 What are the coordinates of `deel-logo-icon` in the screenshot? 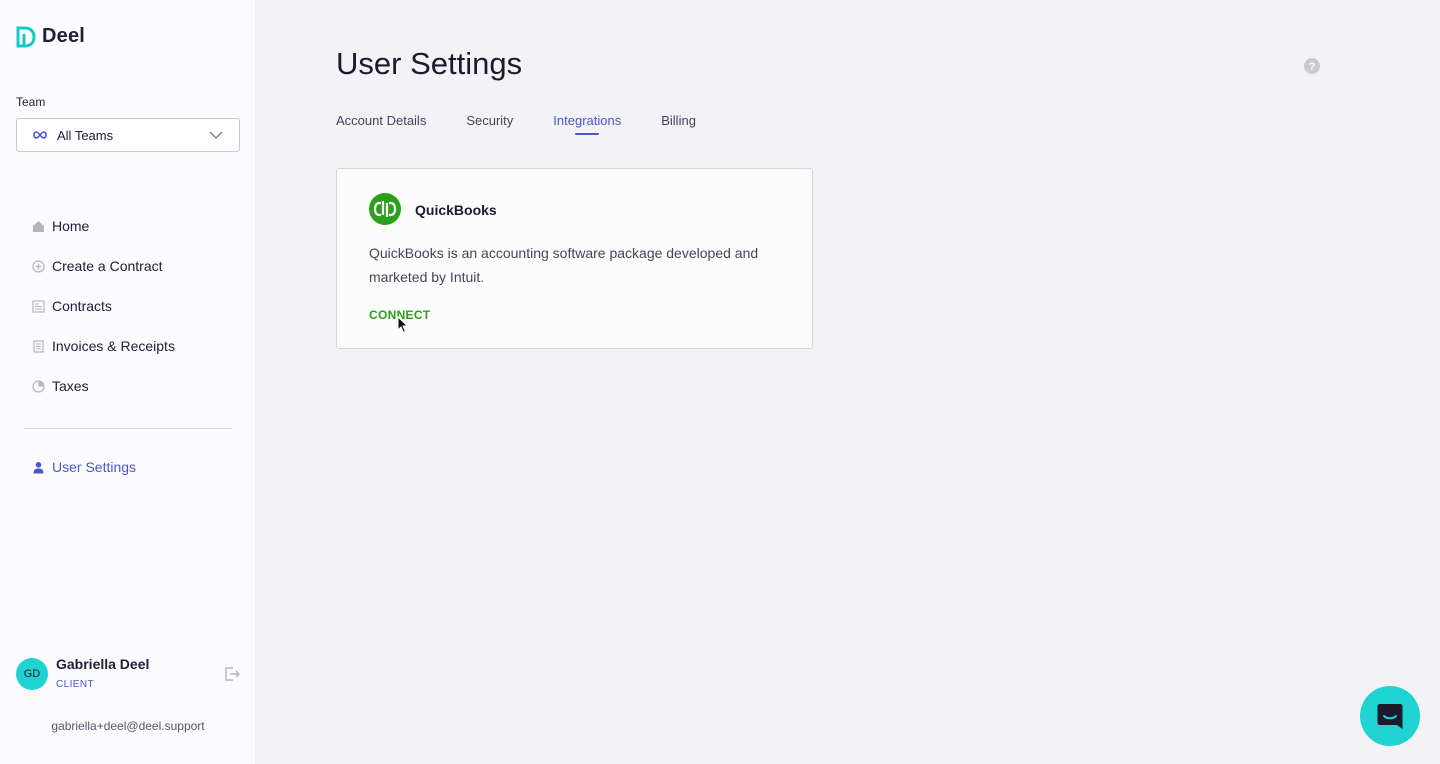 It's located at (26, 36).